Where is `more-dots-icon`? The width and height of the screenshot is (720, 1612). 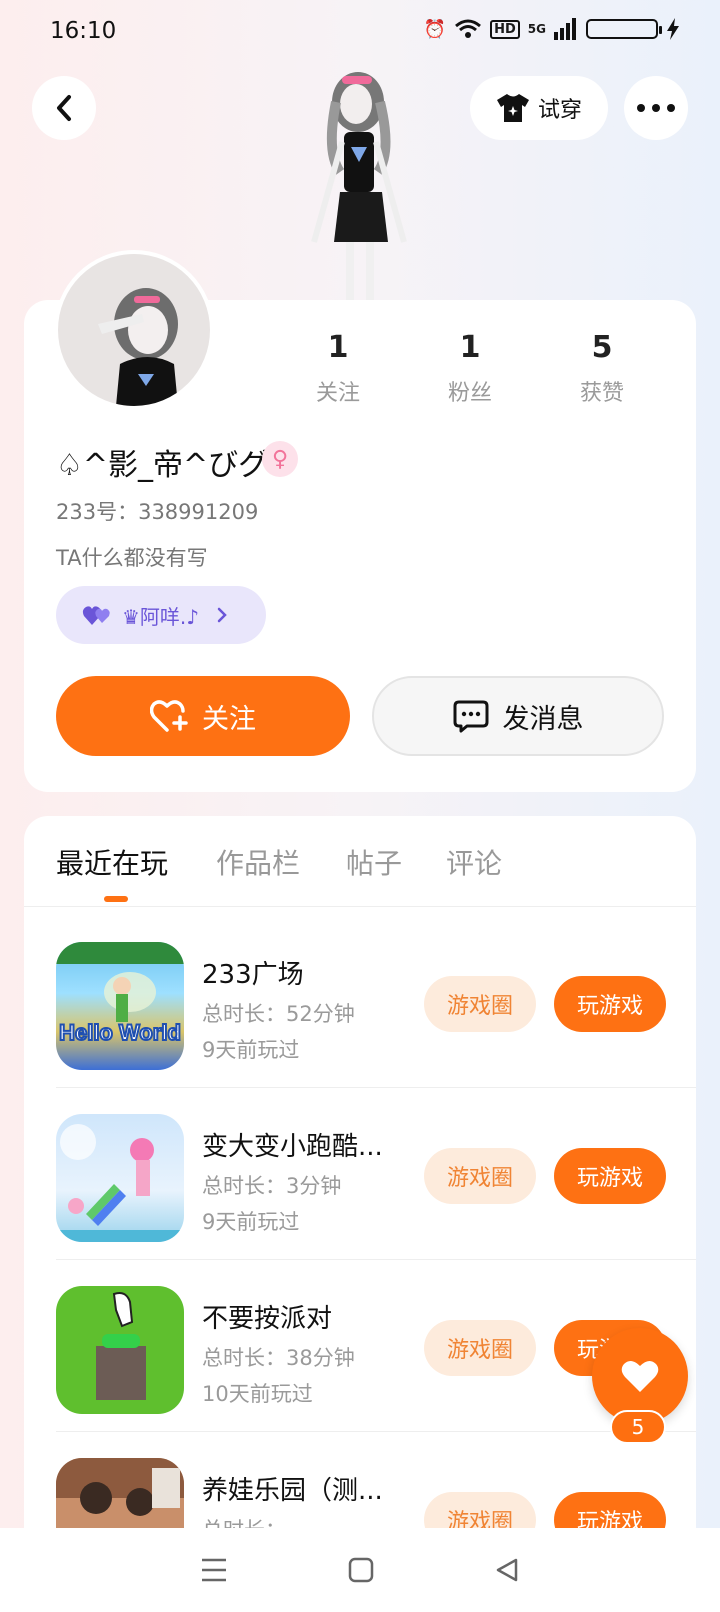 more-dots-icon is located at coordinates (656, 108).